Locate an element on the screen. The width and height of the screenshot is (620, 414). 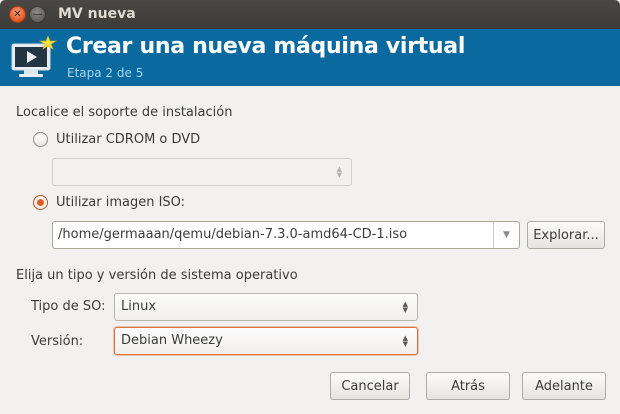
forward-button: Adelante is located at coordinates (564, 386).